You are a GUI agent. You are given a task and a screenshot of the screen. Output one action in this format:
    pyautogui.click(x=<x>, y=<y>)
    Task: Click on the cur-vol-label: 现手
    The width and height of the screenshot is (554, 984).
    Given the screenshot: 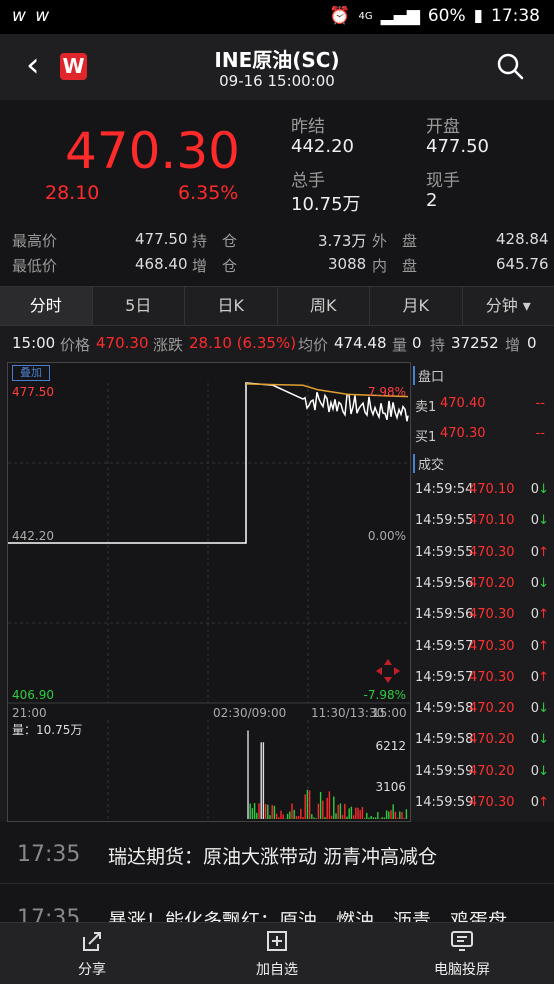 What is the action you would take?
    pyautogui.click(x=443, y=181)
    